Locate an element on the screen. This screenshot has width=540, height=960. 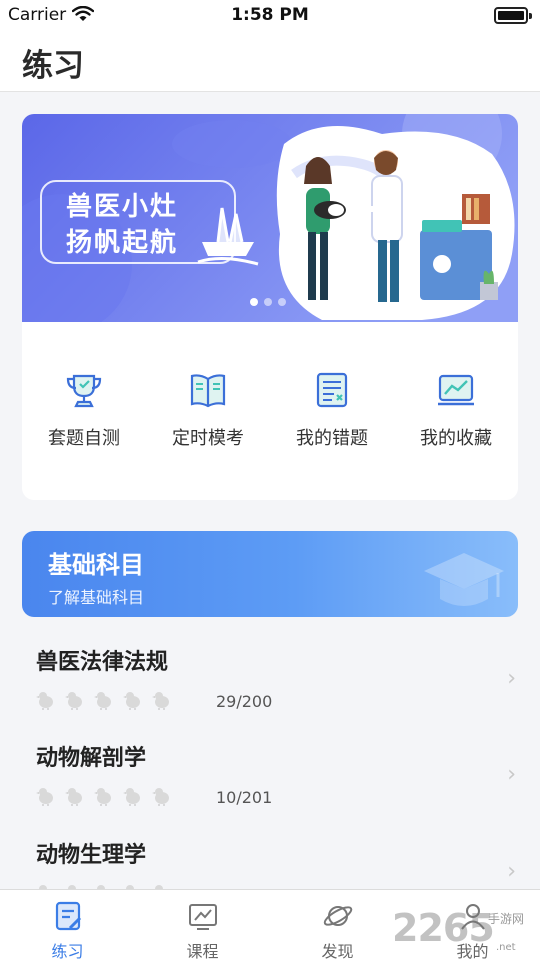
battery-icon is located at coordinates (513, 15).